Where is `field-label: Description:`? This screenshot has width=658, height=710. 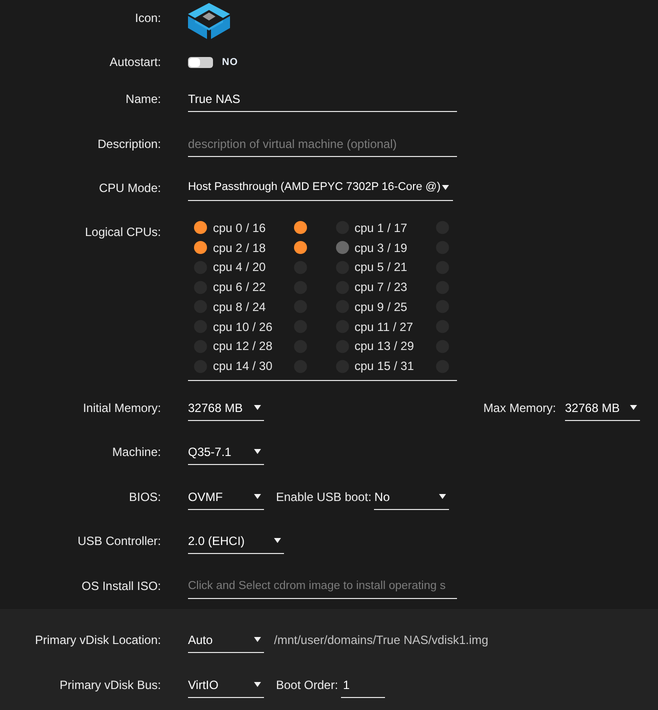 field-label: Description: is located at coordinates (129, 144).